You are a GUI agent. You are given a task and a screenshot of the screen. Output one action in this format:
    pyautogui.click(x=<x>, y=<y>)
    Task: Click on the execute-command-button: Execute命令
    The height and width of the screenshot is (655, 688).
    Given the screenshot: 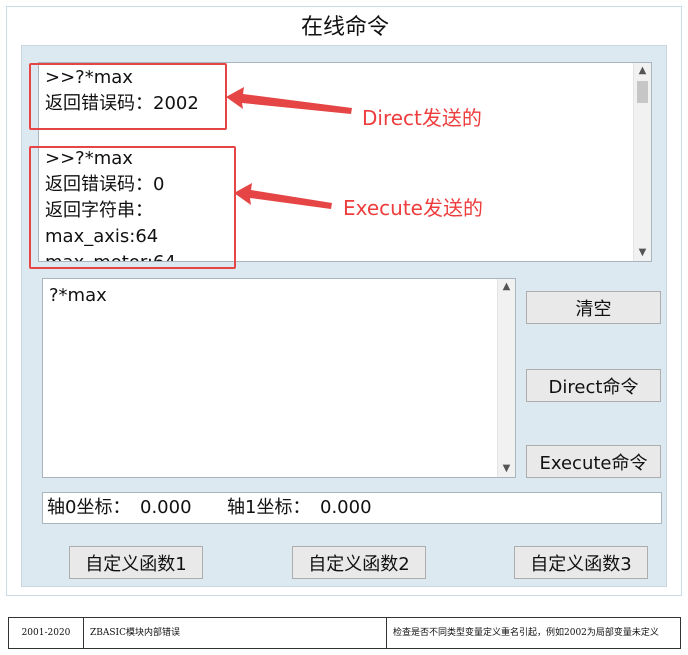 What is the action you would take?
    pyautogui.click(x=593, y=461)
    